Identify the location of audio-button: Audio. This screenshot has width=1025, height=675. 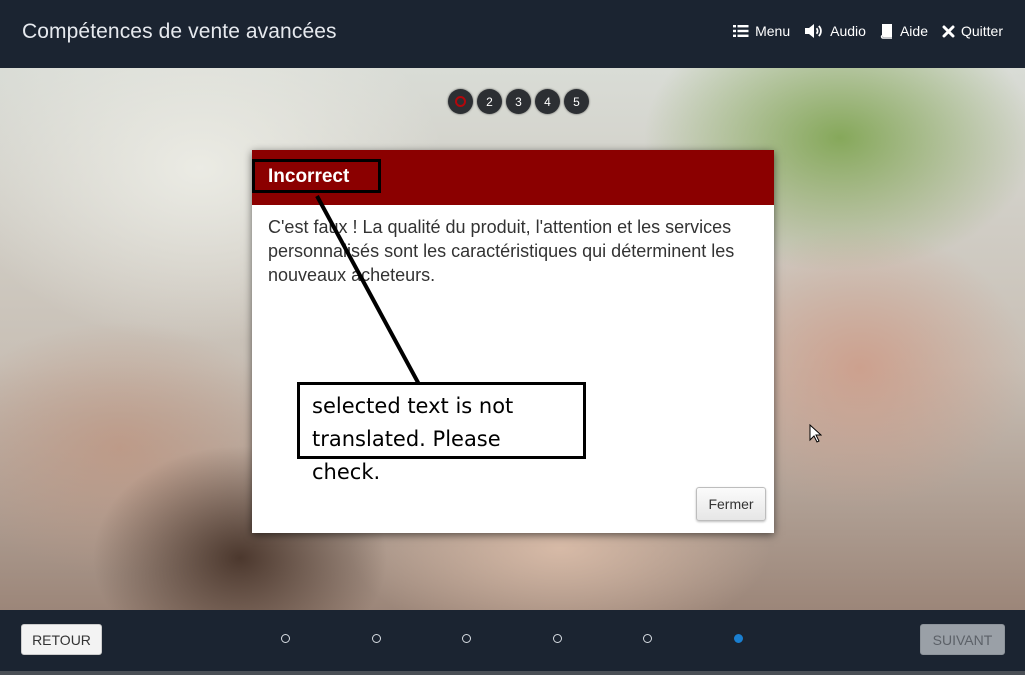
(835, 31).